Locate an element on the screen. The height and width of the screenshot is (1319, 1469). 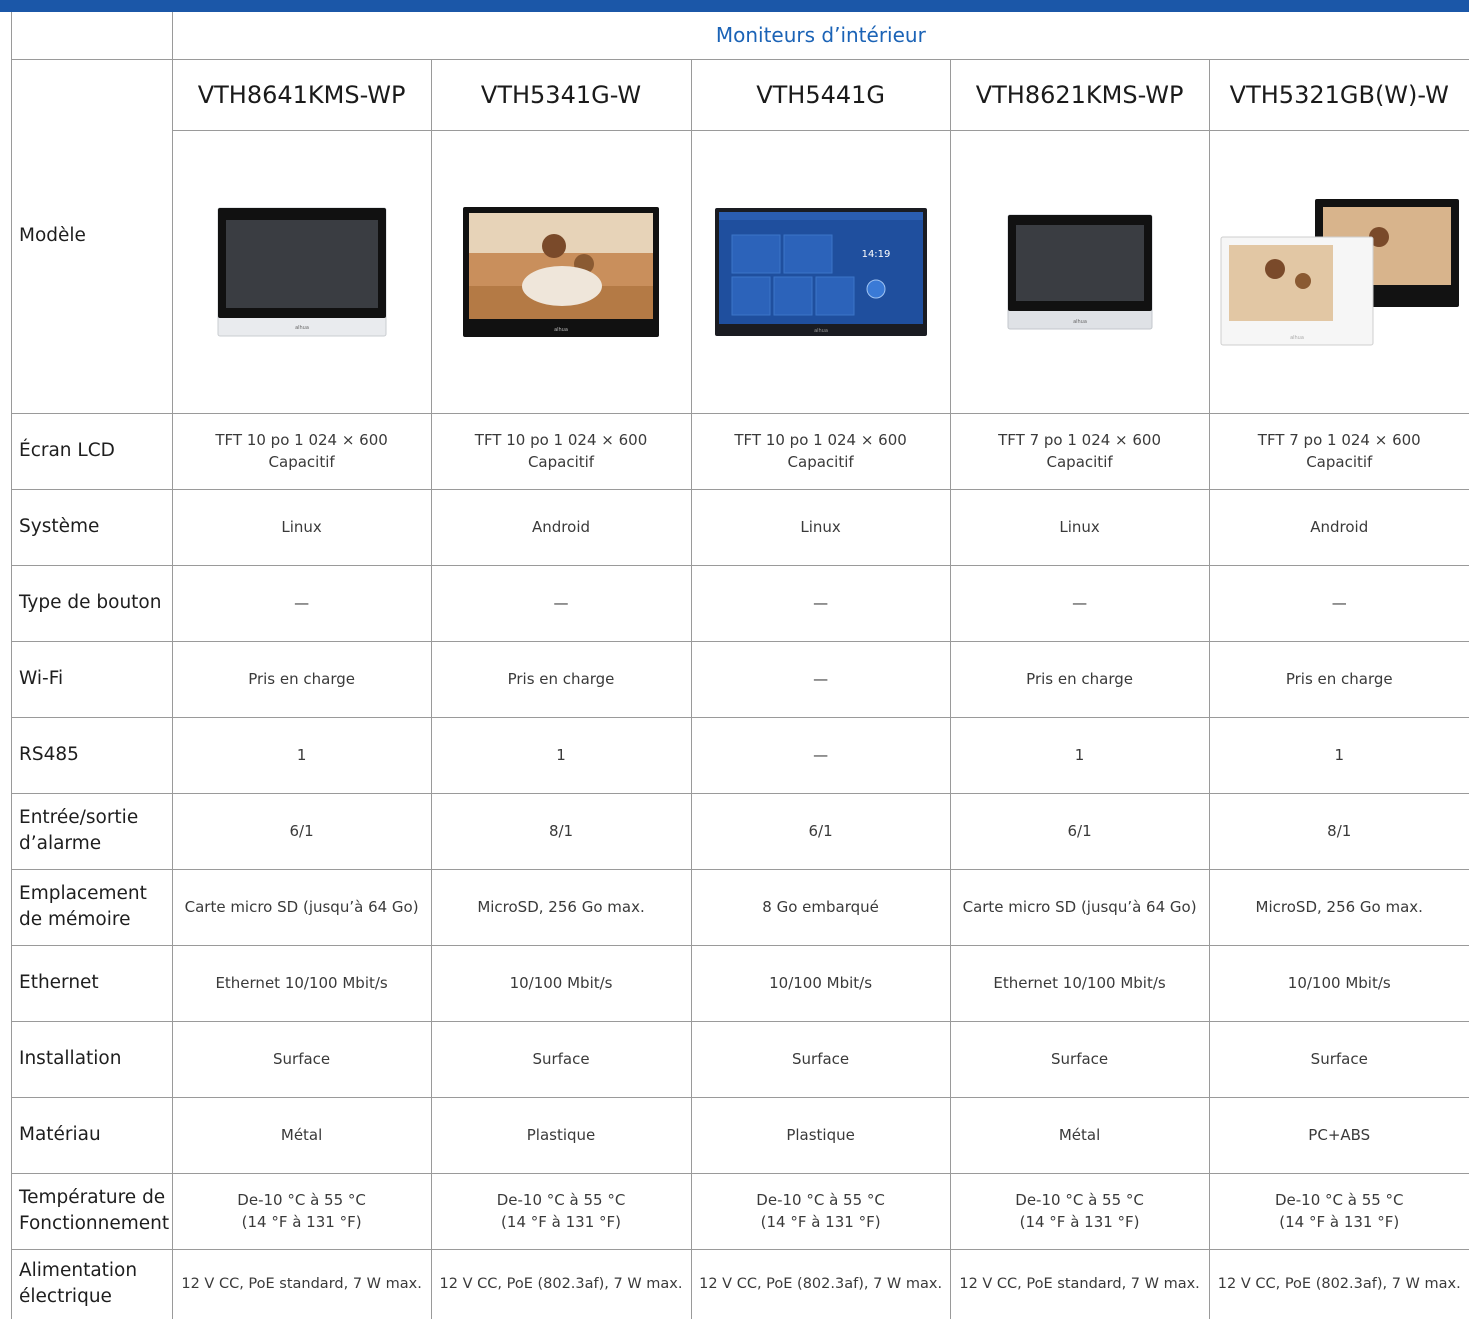
spec-row: Entrée/sortie d’alarme6/18/16/16/18/1 is located at coordinates (740, 831).